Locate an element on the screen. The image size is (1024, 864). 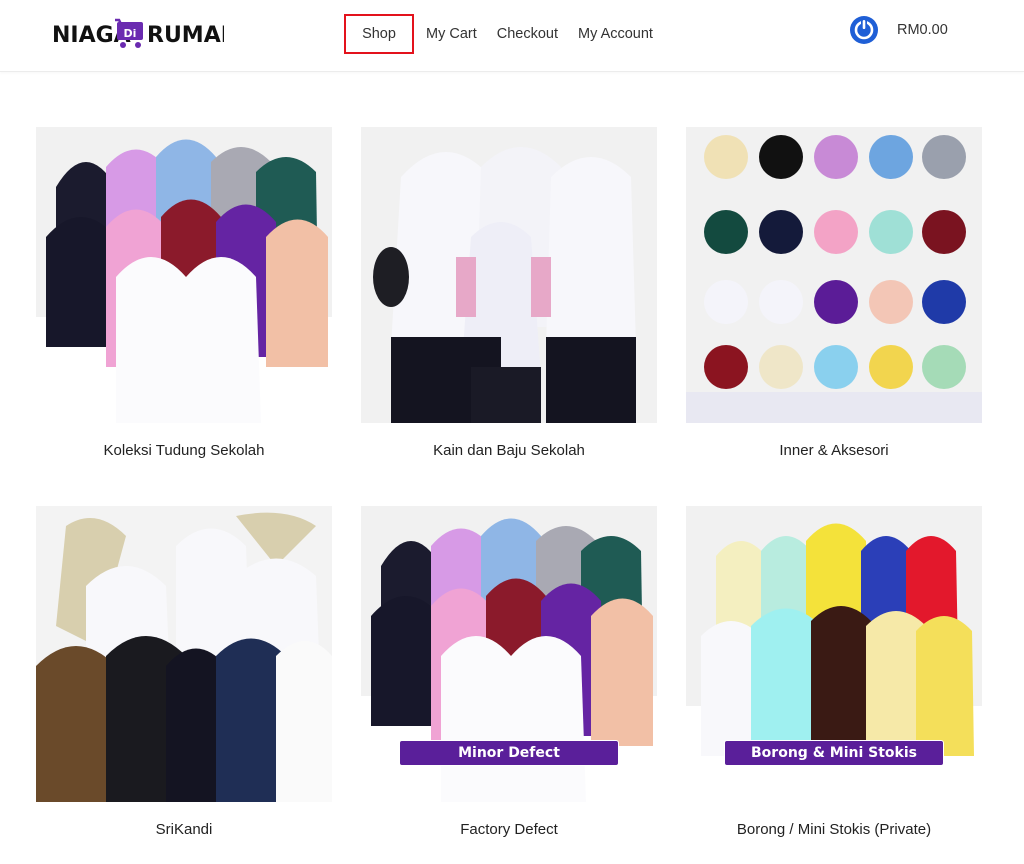
category-card: Koleksi Tudung Sekolah is located at coordinates (184, 293).